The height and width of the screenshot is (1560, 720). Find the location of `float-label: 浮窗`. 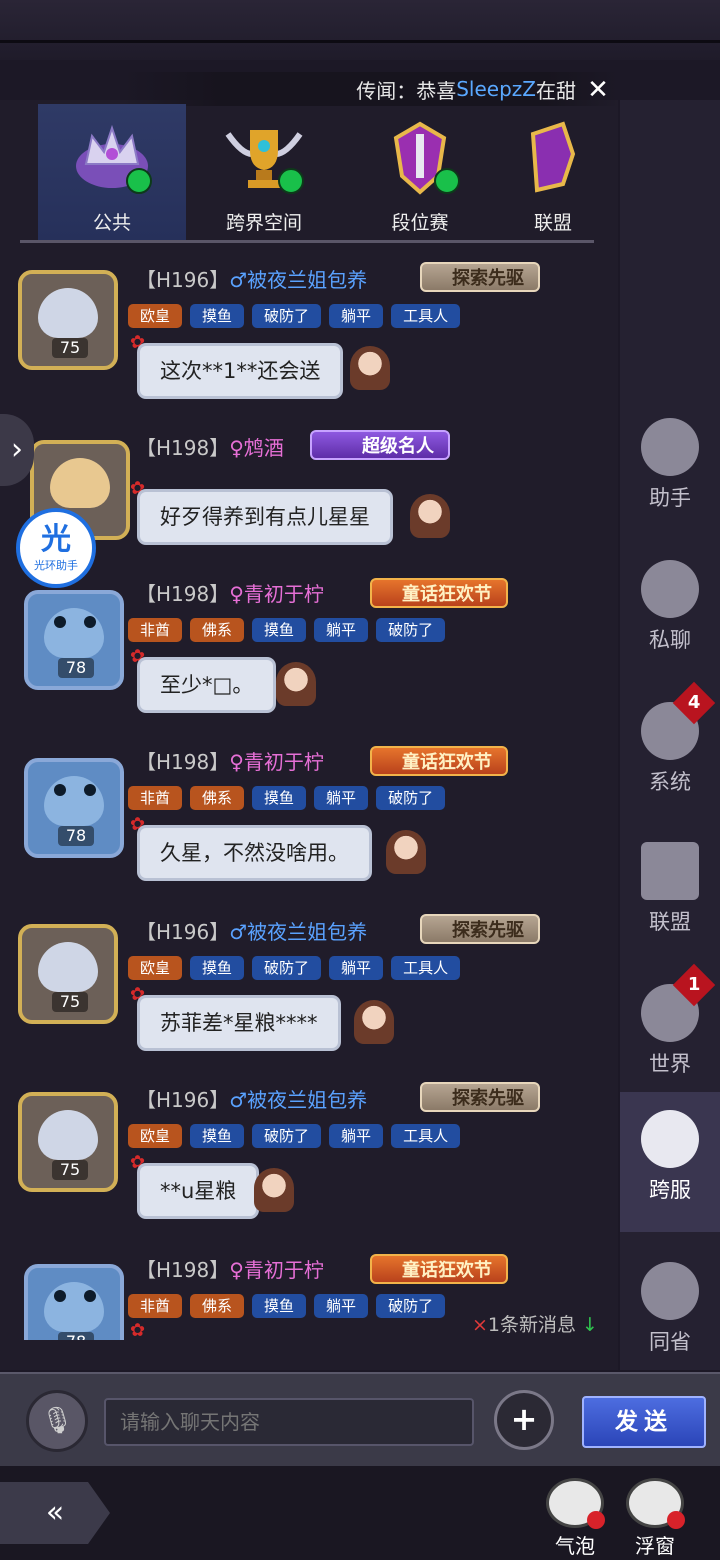

float-label: 浮窗 is located at coordinates (655, 1546).